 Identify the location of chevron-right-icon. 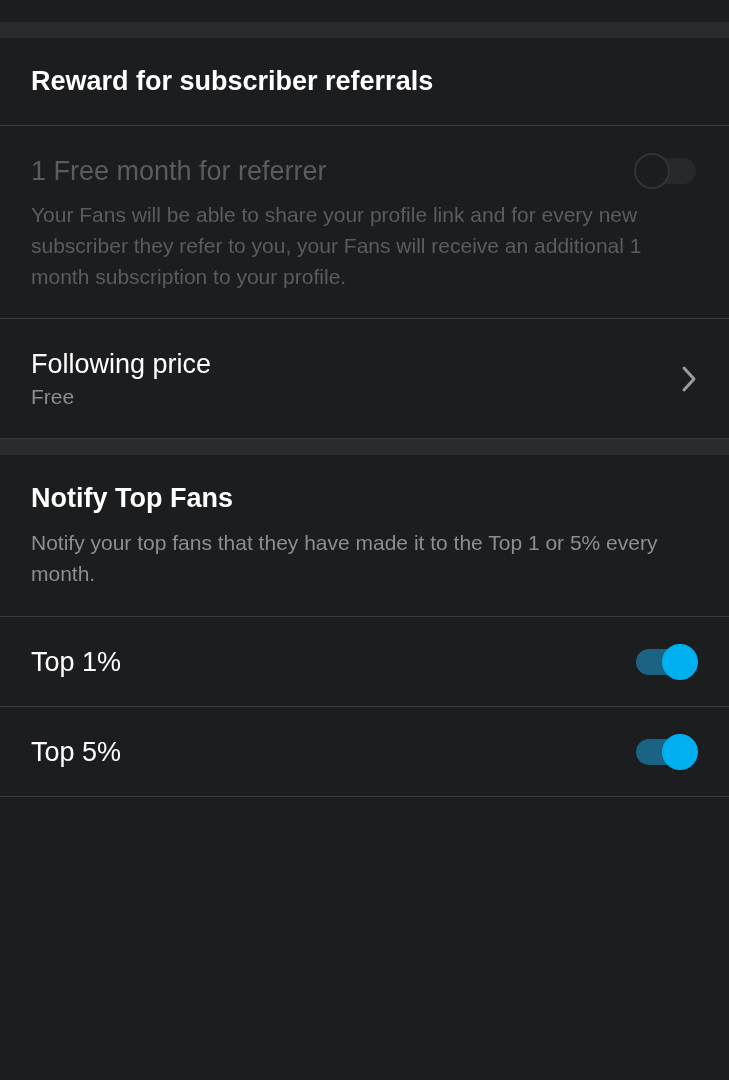
(689, 379).